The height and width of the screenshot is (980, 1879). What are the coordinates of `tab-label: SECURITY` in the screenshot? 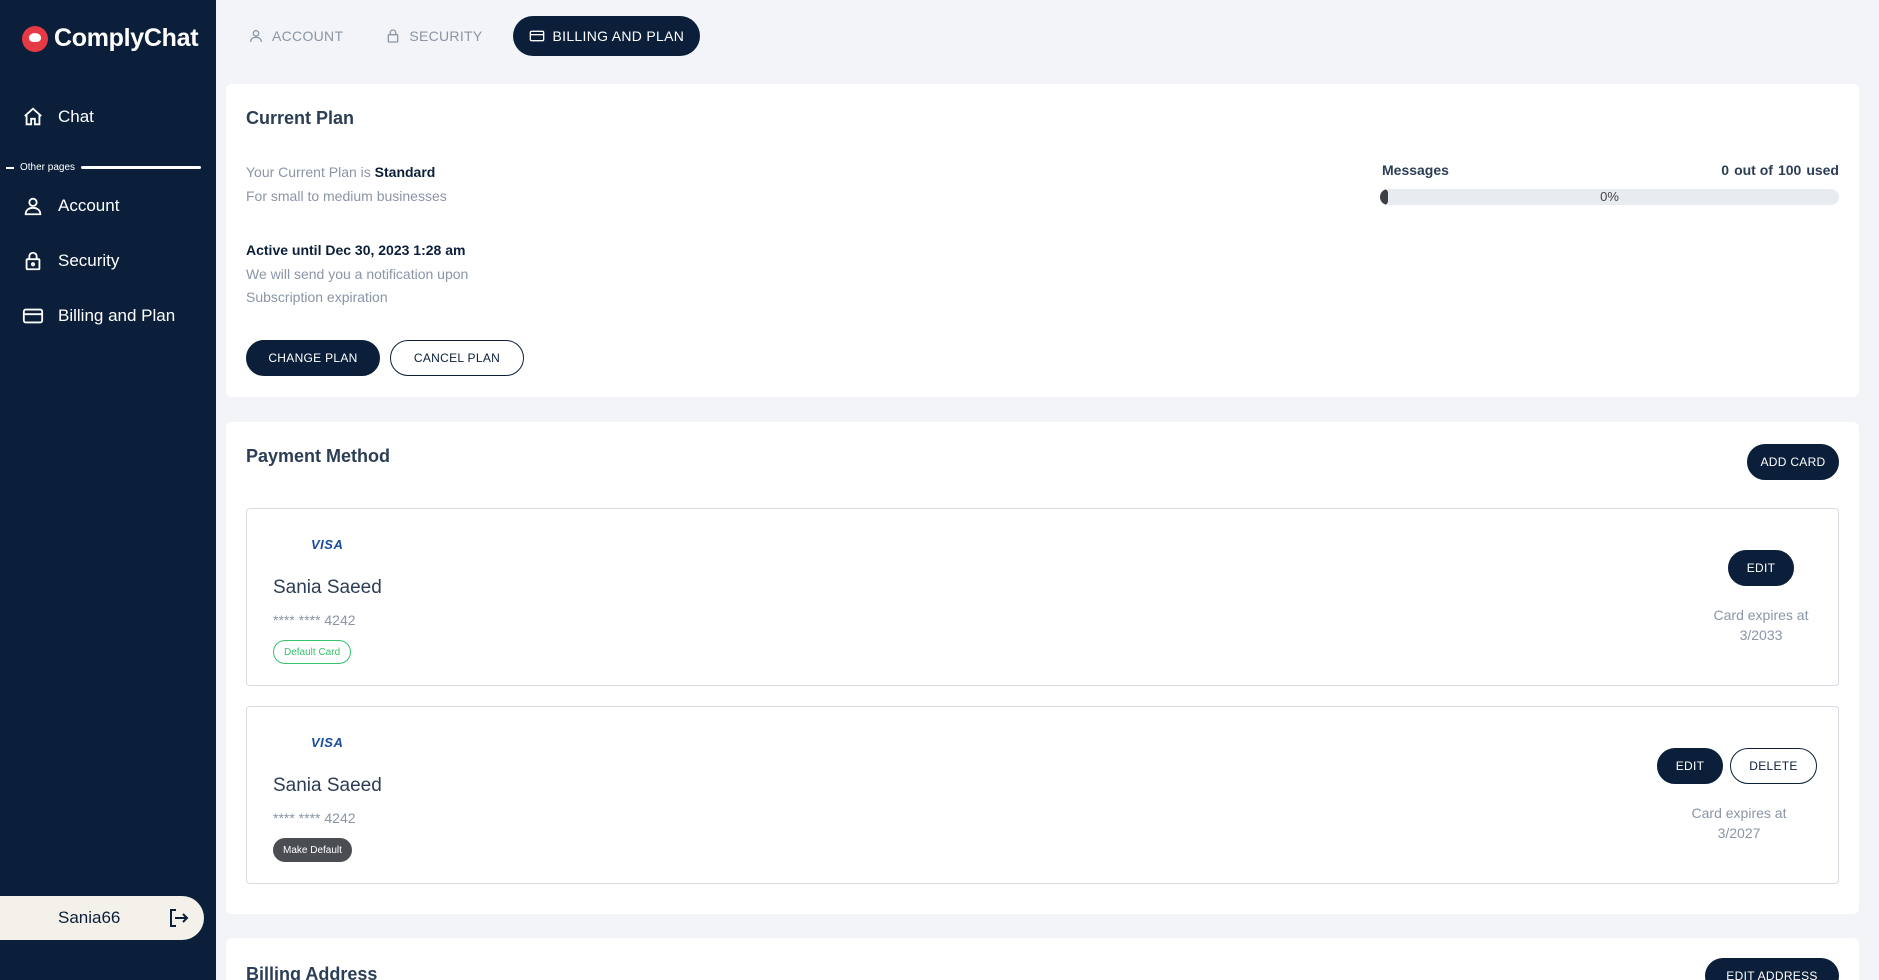 It's located at (446, 36).